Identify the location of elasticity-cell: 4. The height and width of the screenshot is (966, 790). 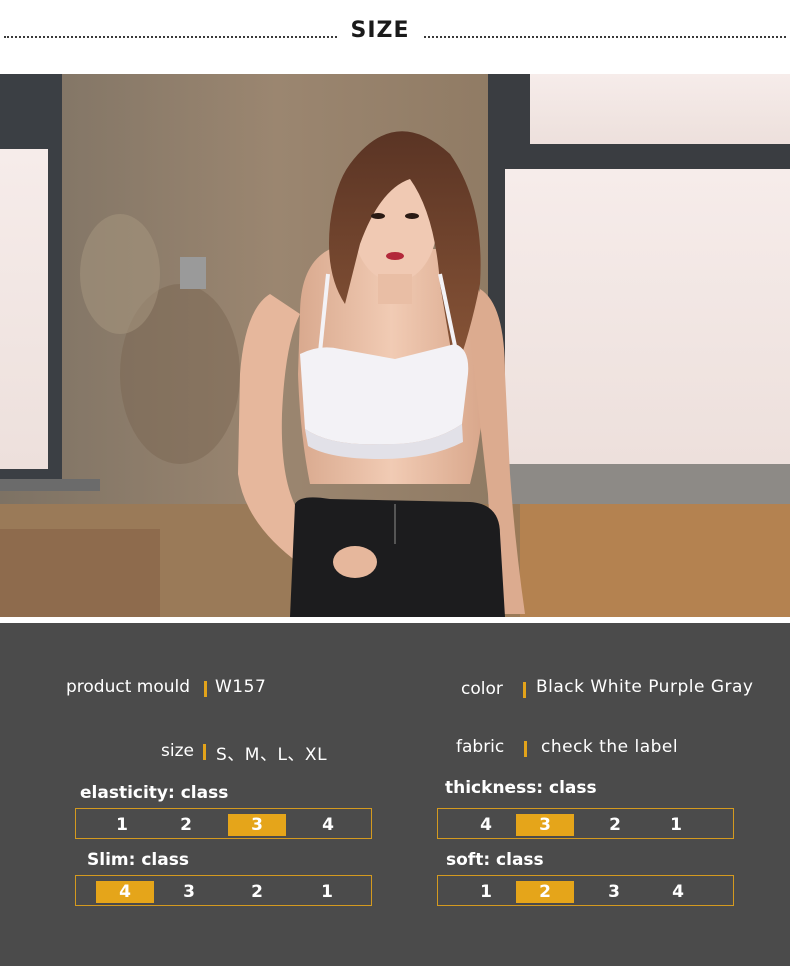
(328, 825).